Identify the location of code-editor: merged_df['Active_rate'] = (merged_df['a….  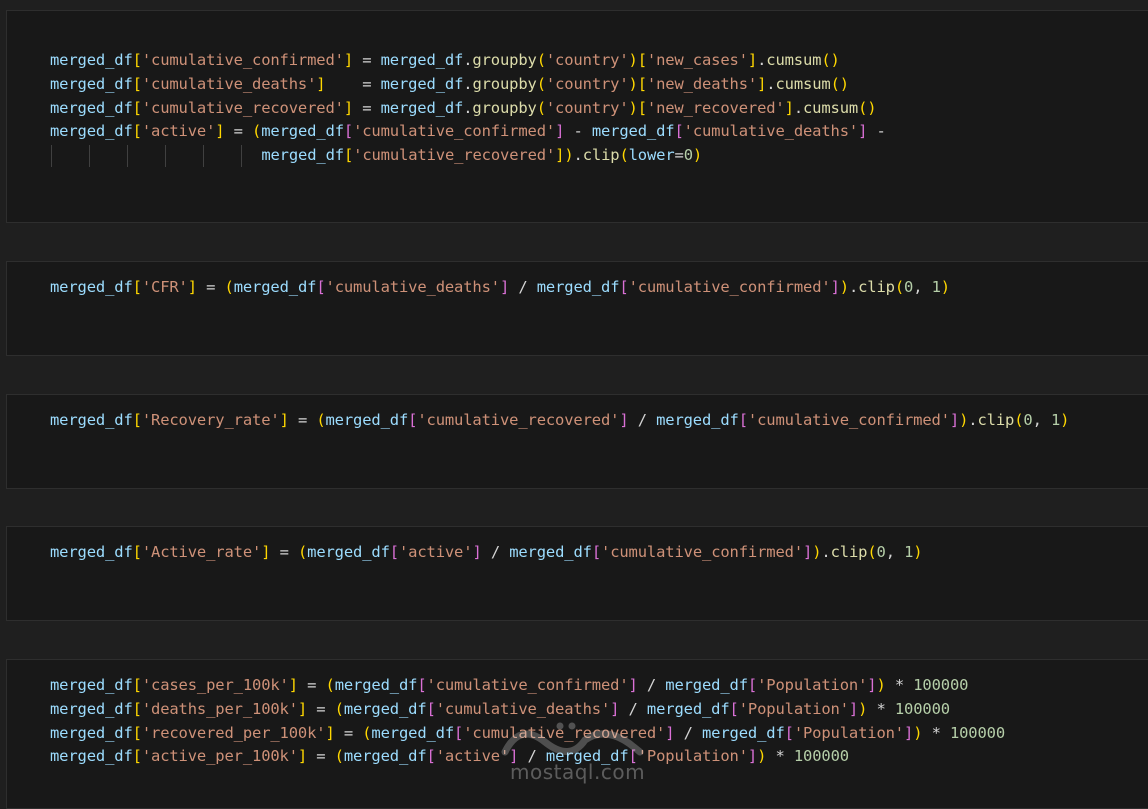
(486, 553).